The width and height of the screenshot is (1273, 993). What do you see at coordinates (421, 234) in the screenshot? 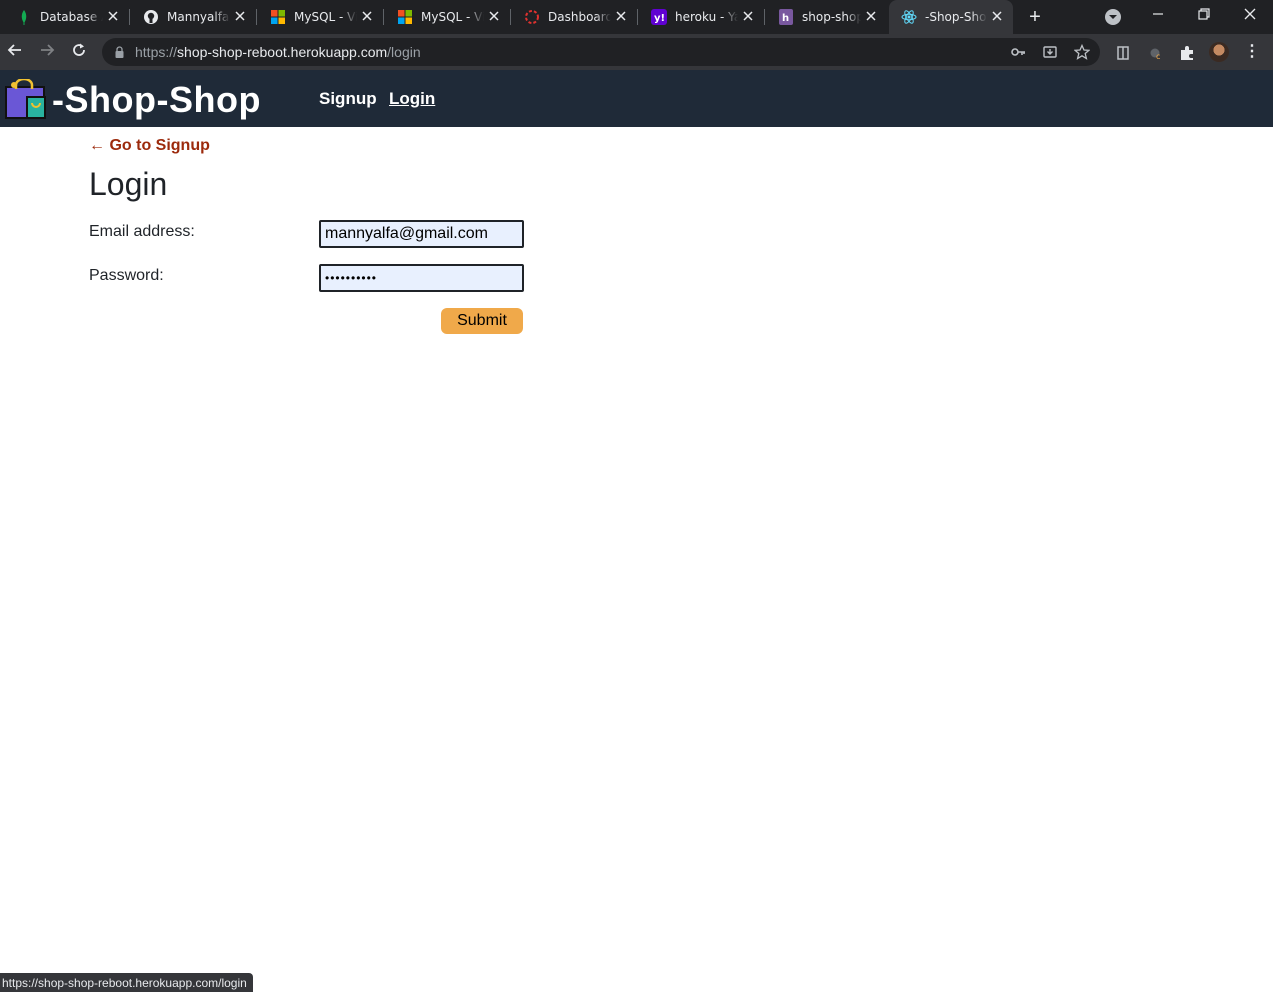
I see `email-field` at bounding box center [421, 234].